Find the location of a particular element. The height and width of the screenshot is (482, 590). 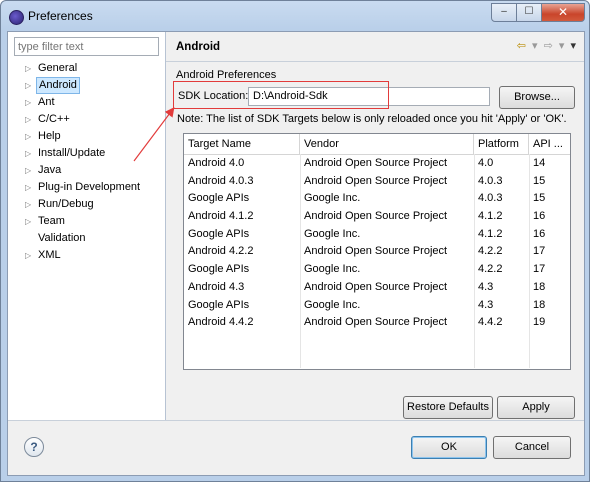

forward-icon: ⇨ is located at coordinates (548, 46).